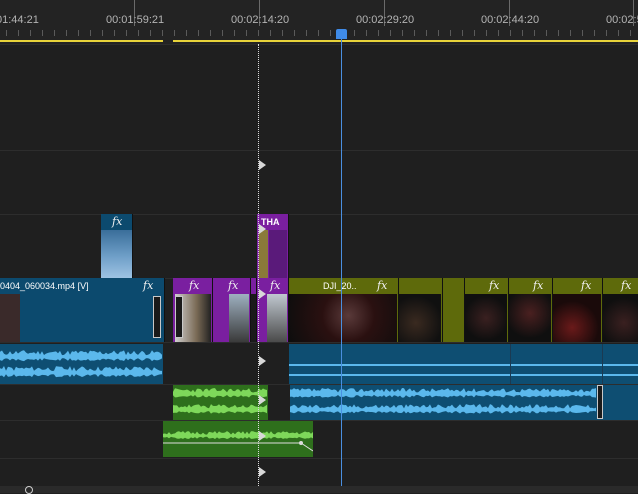 The width and height of the screenshot is (638, 494). What do you see at coordinates (81, 364) in the screenshot?
I see `audio-clip-a1-left` at bounding box center [81, 364].